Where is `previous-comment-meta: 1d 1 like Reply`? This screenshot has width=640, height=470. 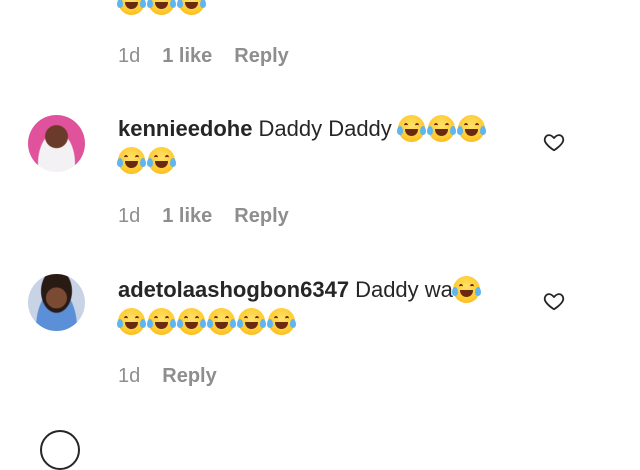 previous-comment-meta: 1d 1 like Reply is located at coordinates (214, 56).